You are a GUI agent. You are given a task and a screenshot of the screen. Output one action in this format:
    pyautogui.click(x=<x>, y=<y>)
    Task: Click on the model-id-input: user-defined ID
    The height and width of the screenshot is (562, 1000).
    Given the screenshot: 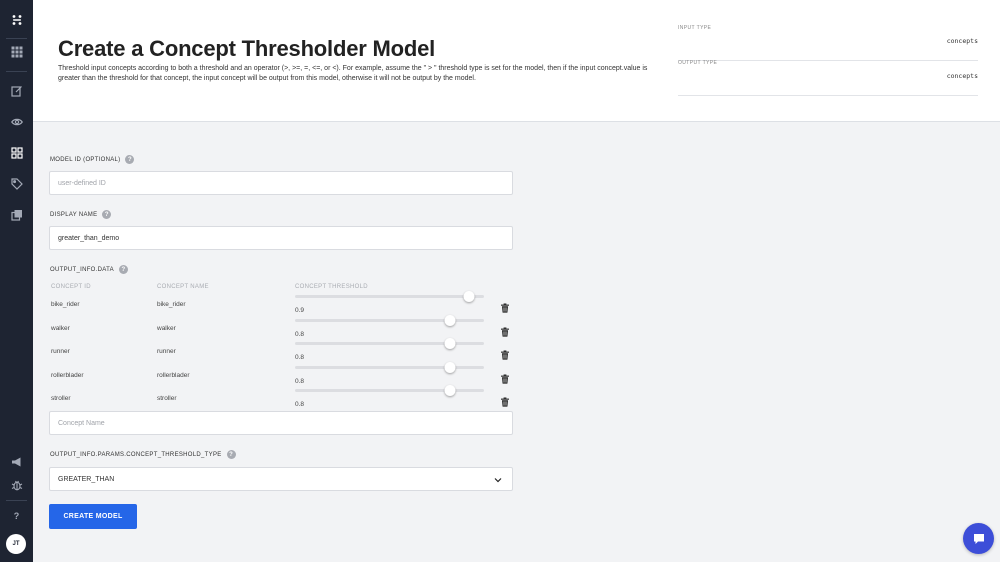 What is the action you would take?
    pyautogui.click(x=281, y=183)
    